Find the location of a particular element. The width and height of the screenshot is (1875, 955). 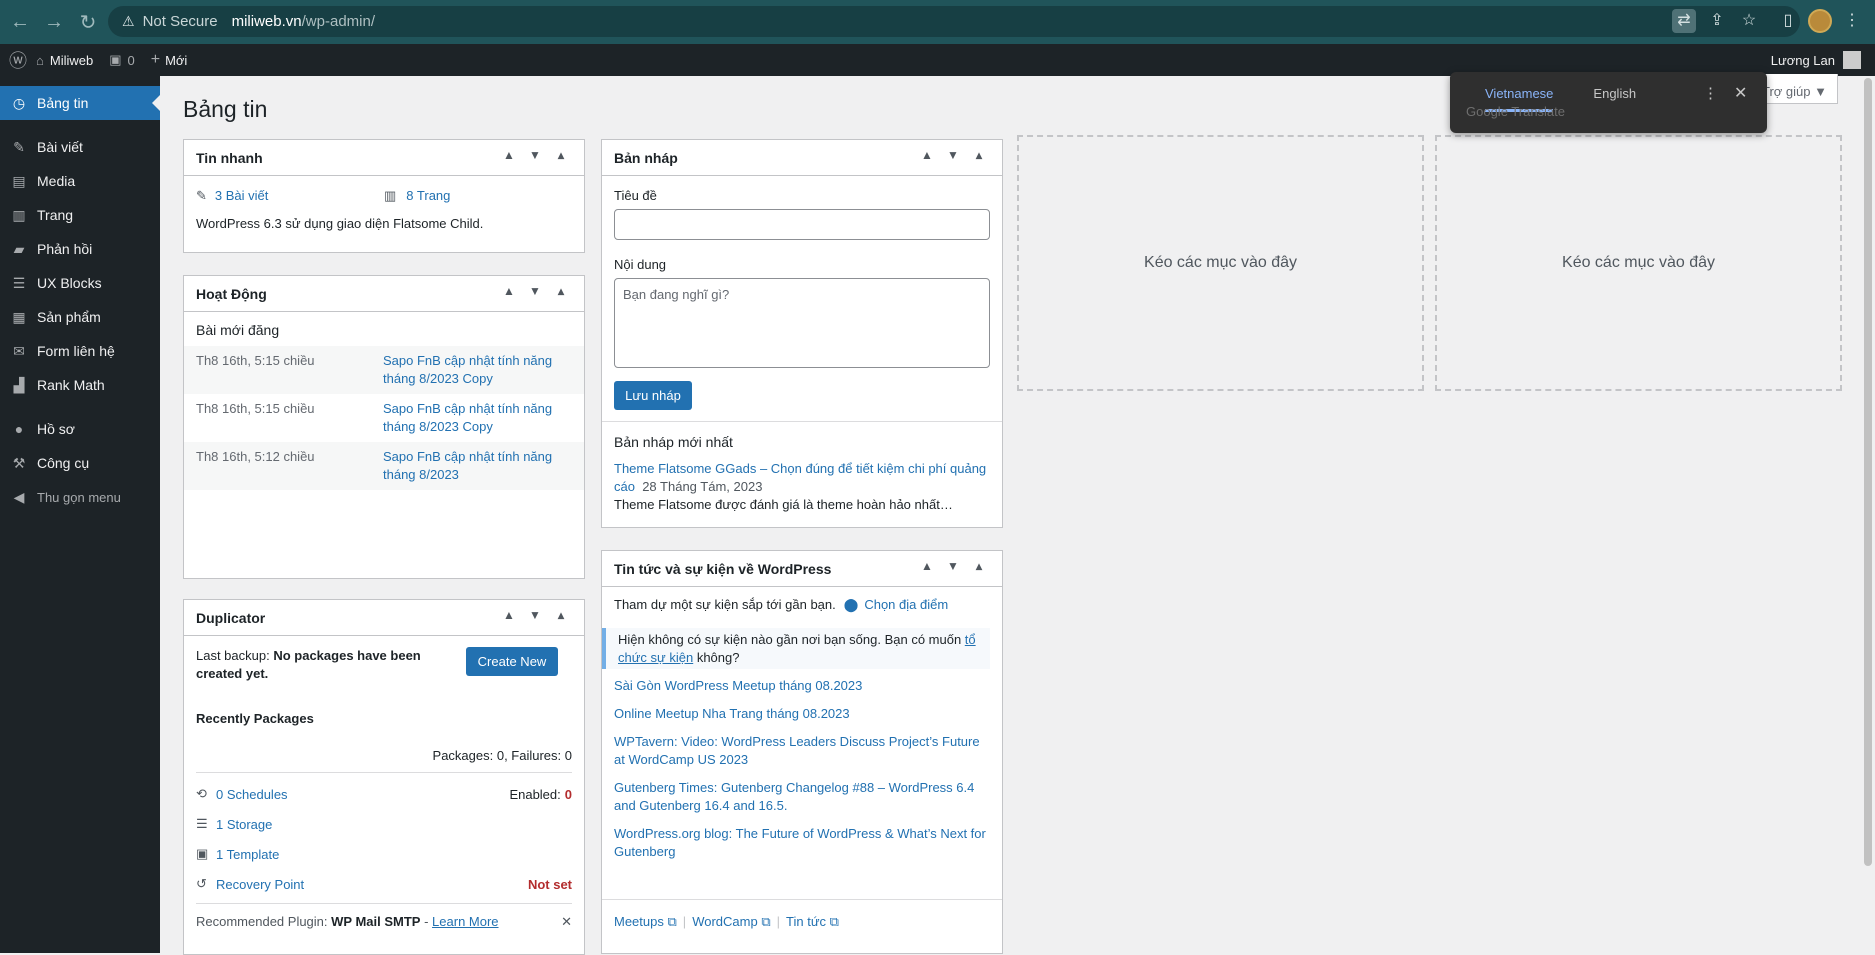

menu-item-media: ▤ Media is located at coordinates (80, 181).